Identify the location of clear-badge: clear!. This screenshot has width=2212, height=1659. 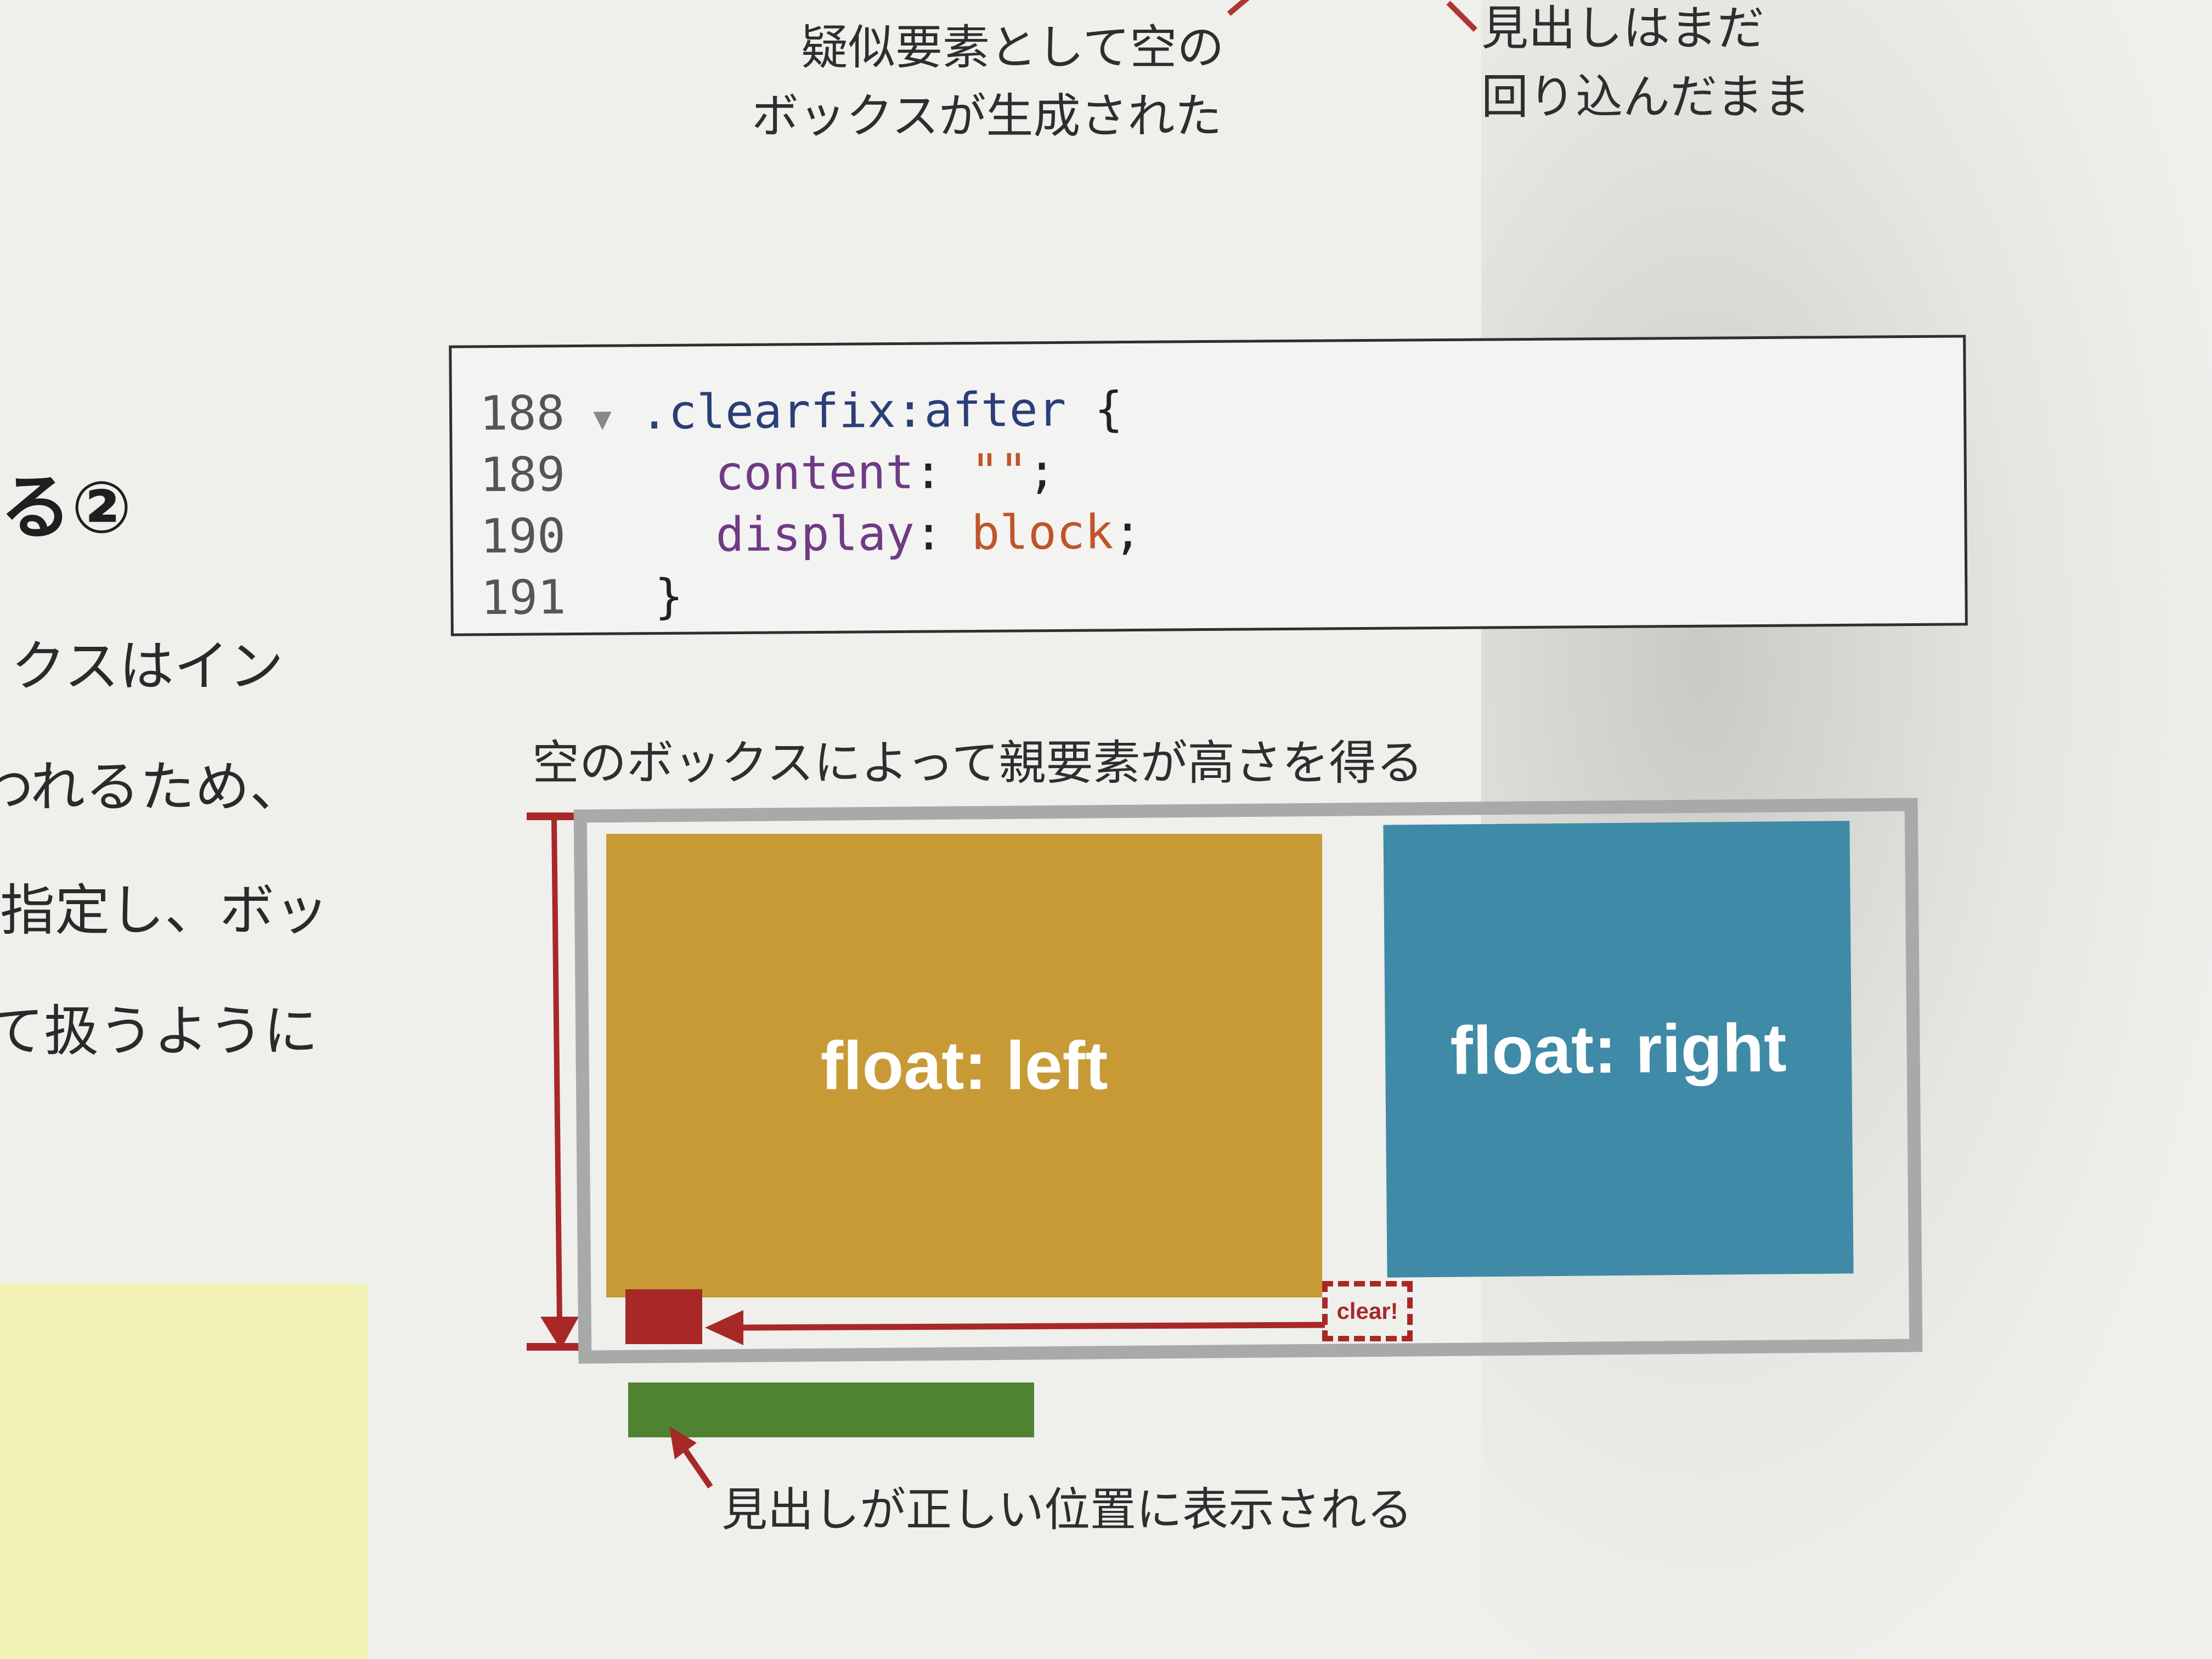
(1367, 1311).